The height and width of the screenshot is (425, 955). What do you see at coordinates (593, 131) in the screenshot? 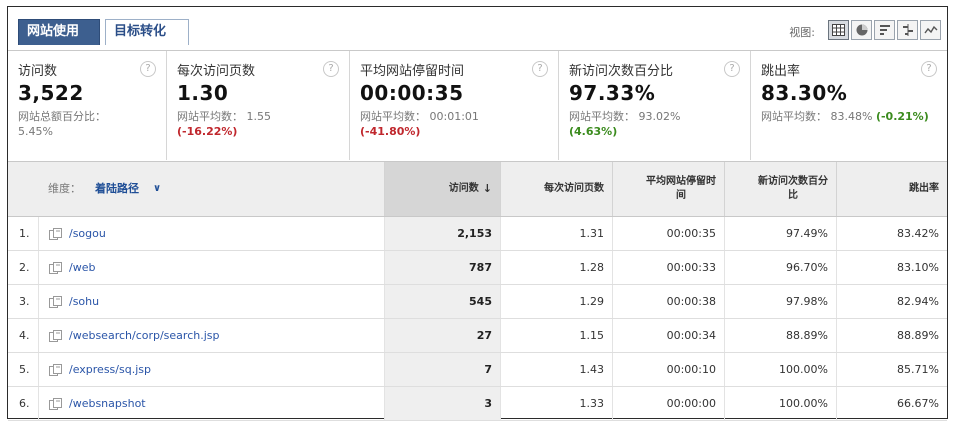
I see `metric-diff: (4.63%)` at bounding box center [593, 131].